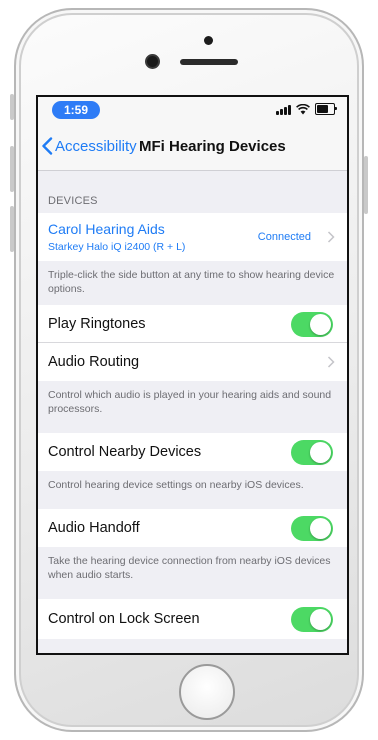 This screenshot has width=378, height=740. What do you see at coordinates (283, 110) in the screenshot?
I see `cellular-signal-icon` at bounding box center [283, 110].